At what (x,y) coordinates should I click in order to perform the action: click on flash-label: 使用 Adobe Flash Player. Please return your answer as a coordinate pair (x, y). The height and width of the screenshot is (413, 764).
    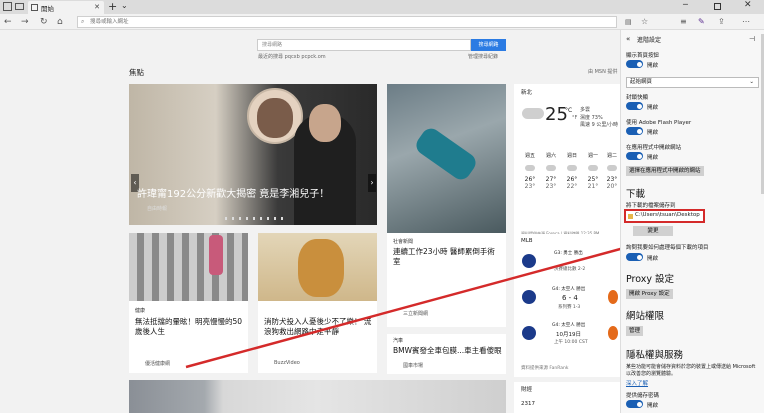
    Looking at the image, I should click on (659, 123).